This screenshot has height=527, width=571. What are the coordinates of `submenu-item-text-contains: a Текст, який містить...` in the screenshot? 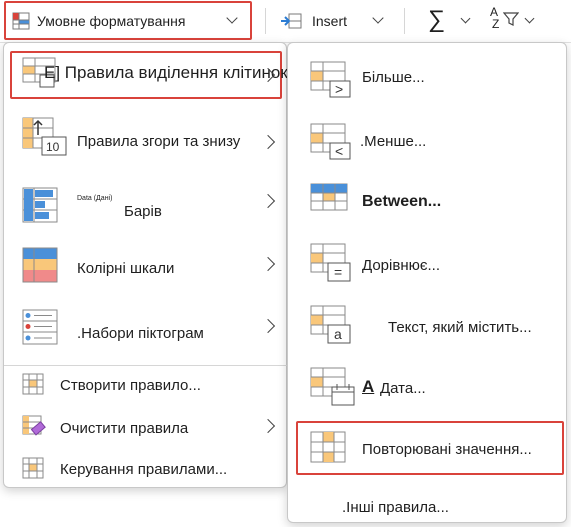 It's located at (428, 326).